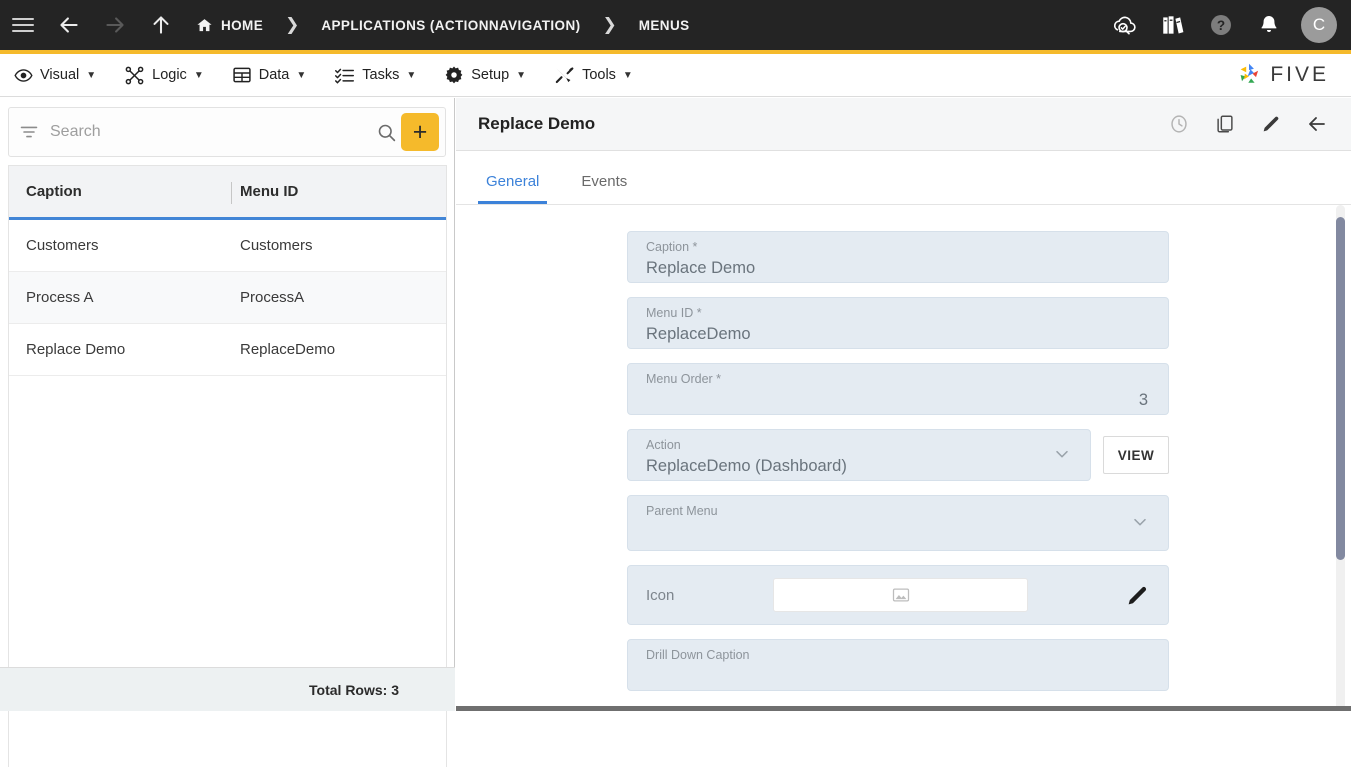 The height and width of the screenshot is (767, 1351). What do you see at coordinates (898, 323) in the screenshot?
I see `menu-id-field: Menu ID * ReplaceDemo` at bounding box center [898, 323].